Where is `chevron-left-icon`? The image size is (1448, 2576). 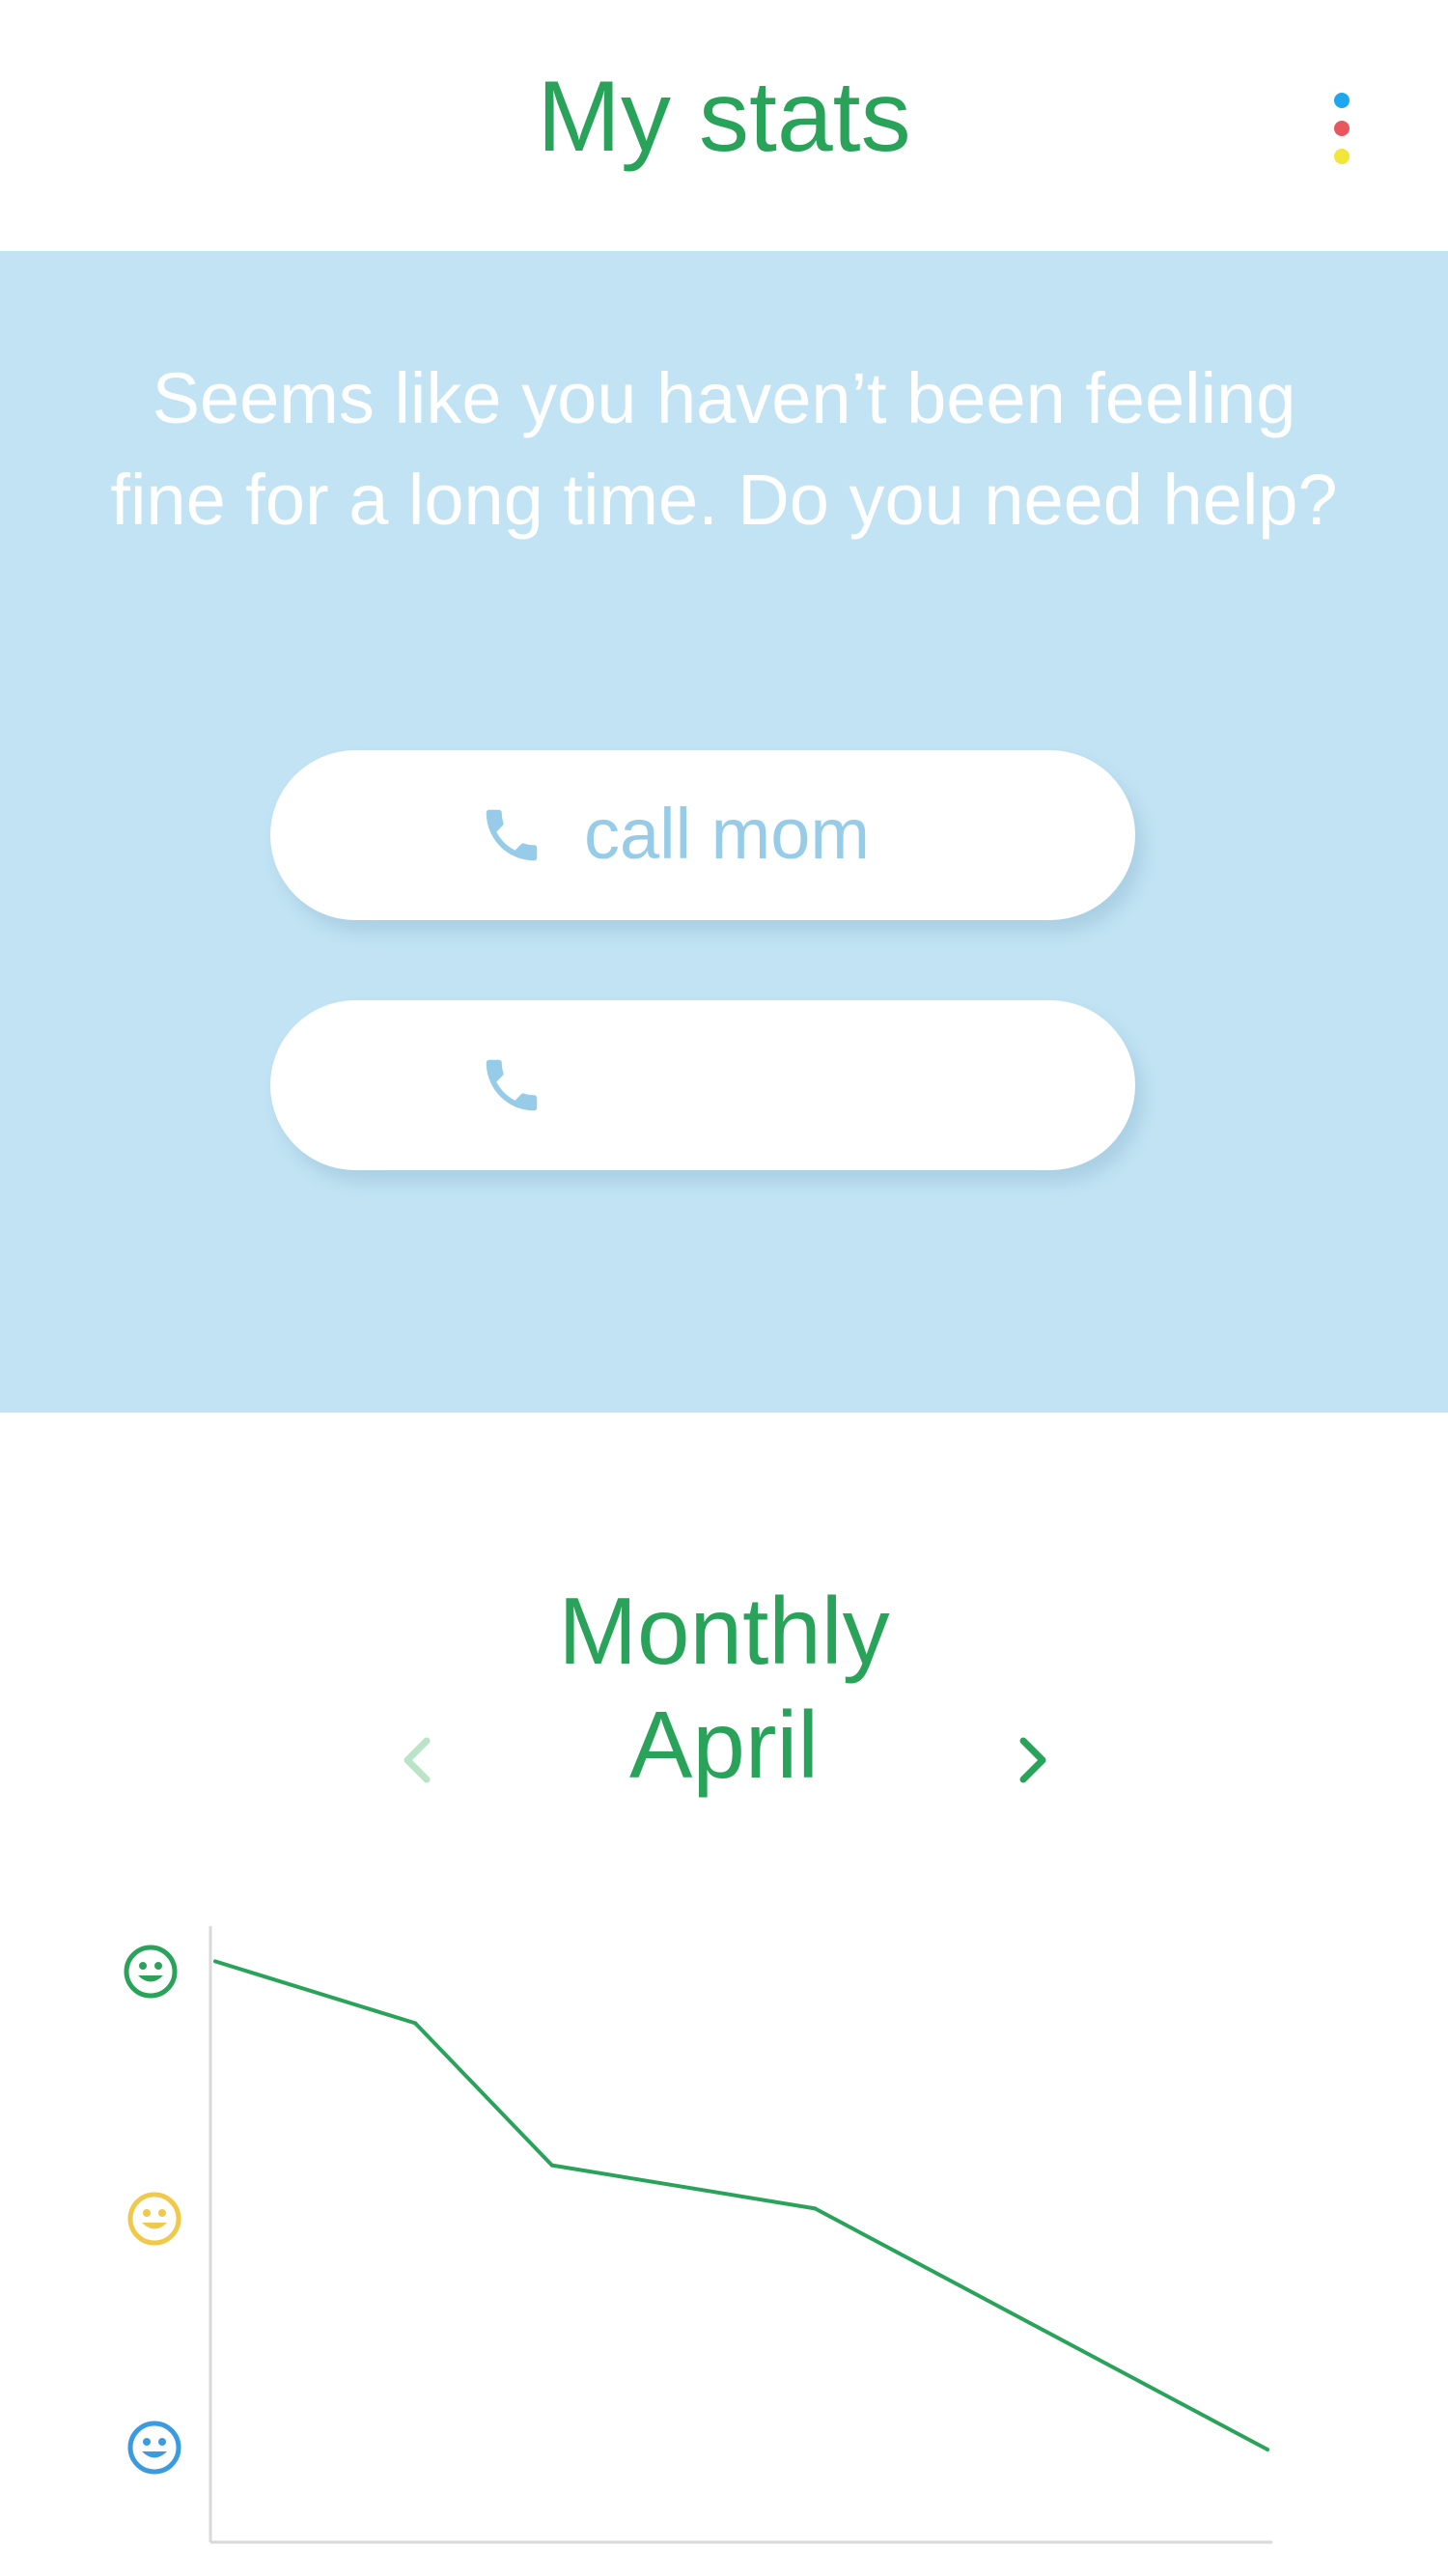
chevron-left-icon is located at coordinates (419, 1760).